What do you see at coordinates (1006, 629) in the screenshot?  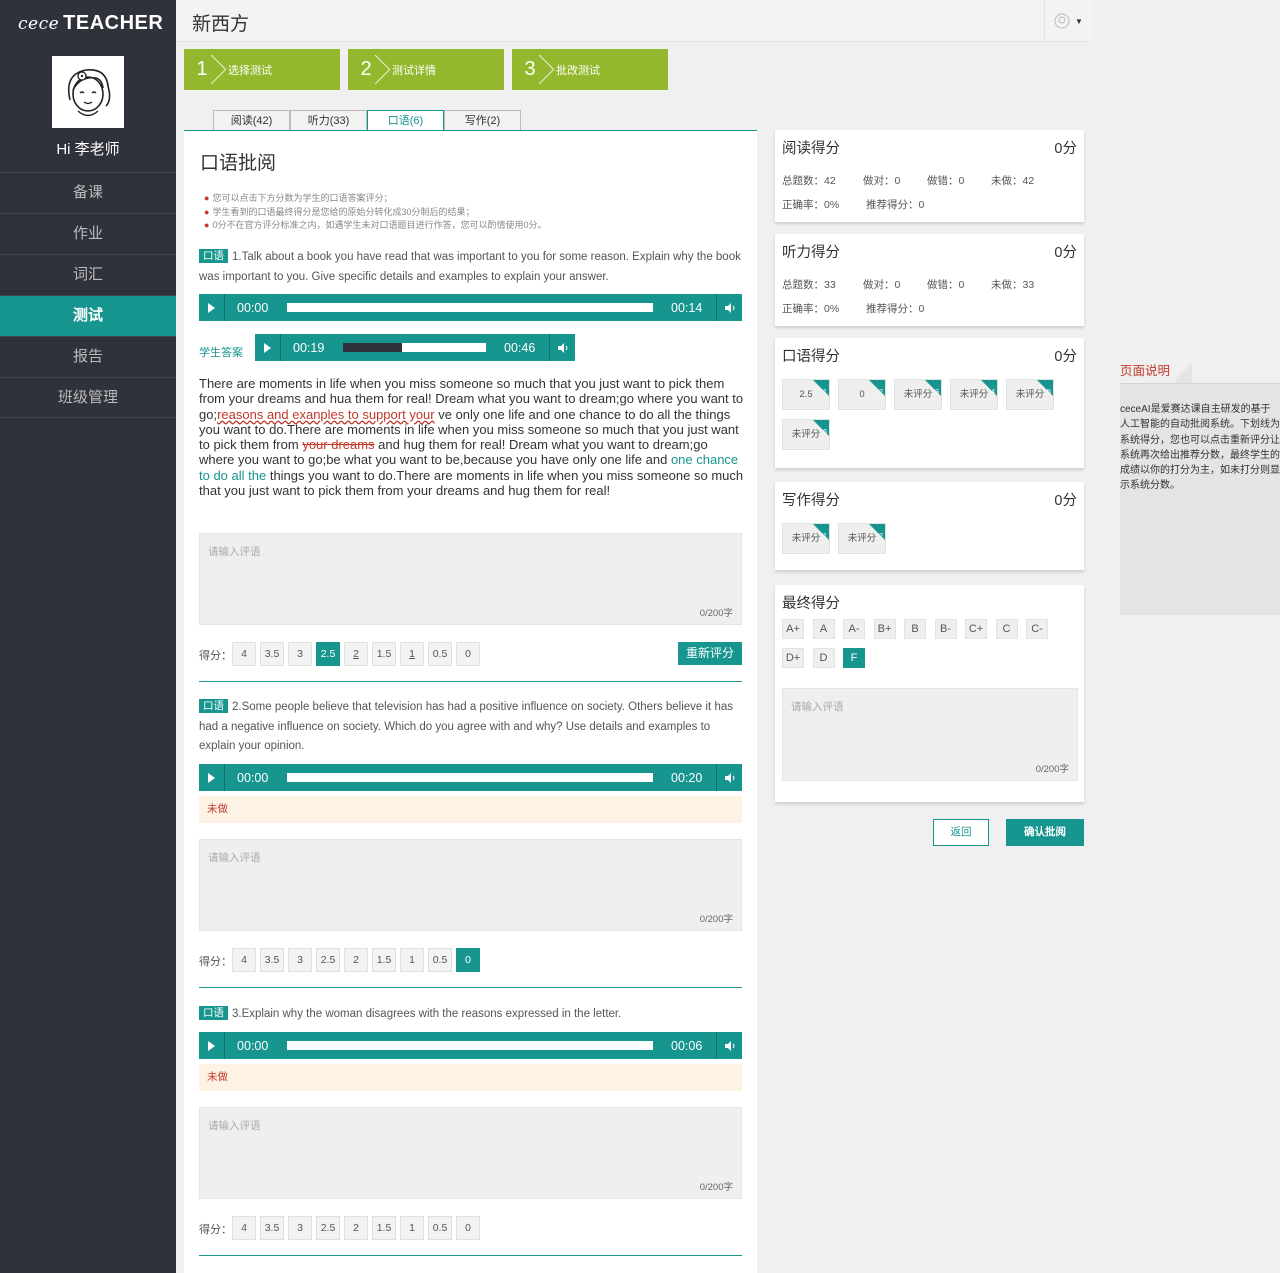 I see `grade-option: C` at bounding box center [1006, 629].